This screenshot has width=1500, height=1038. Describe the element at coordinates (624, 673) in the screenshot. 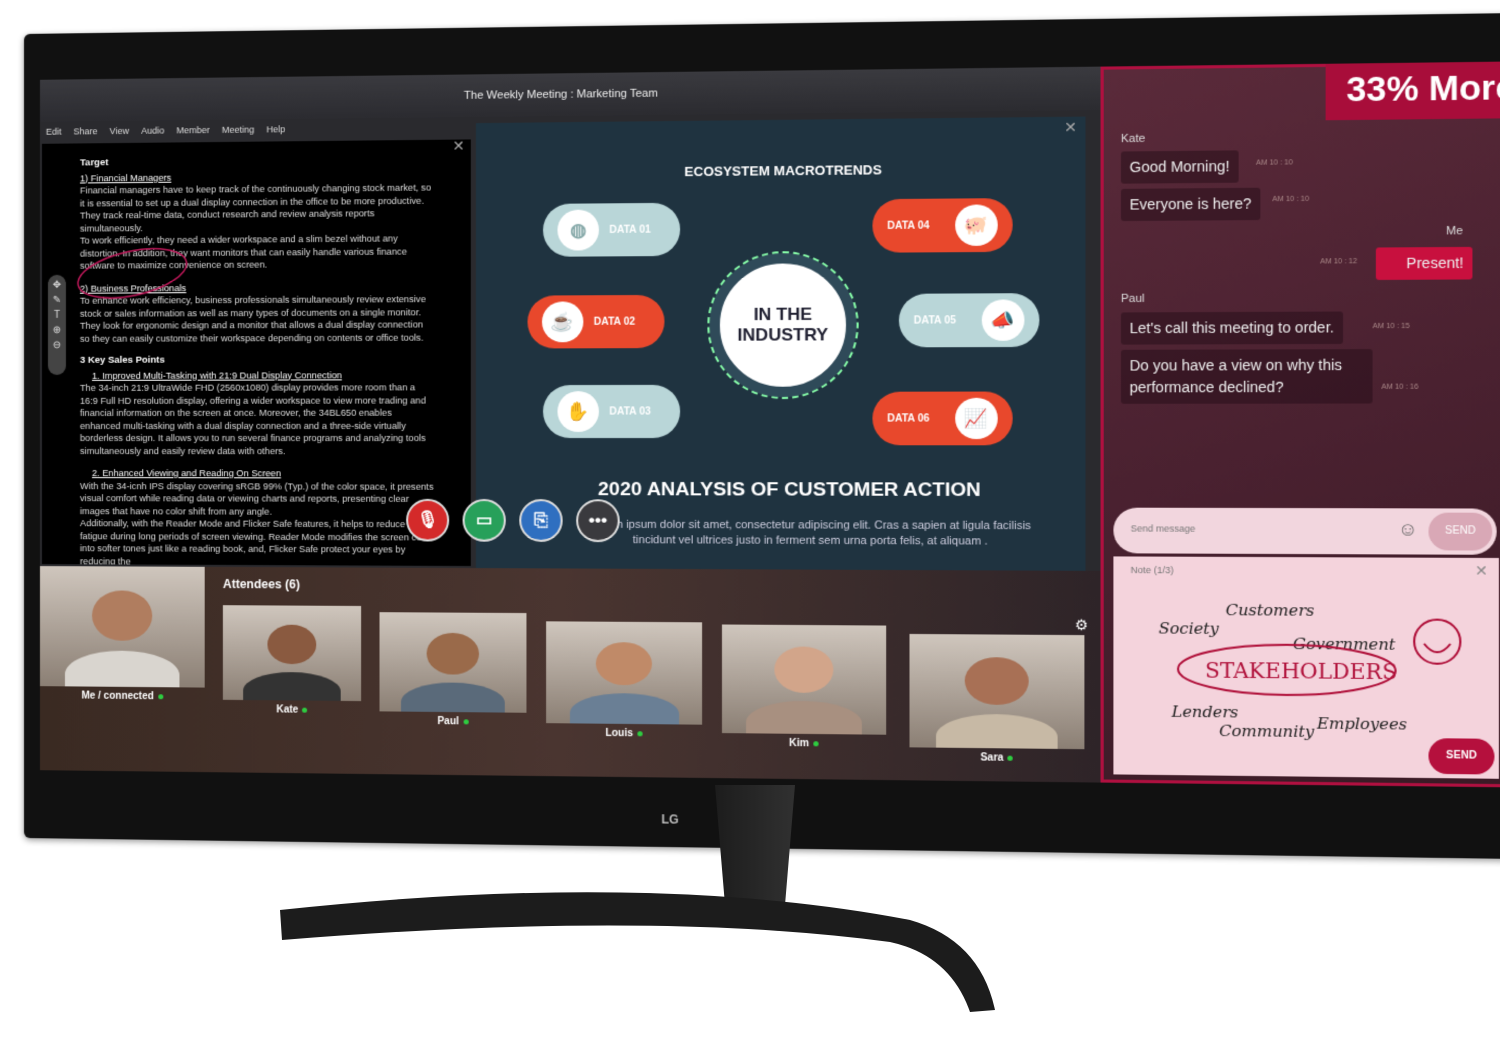

I see `attendee-video-louis` at that location.